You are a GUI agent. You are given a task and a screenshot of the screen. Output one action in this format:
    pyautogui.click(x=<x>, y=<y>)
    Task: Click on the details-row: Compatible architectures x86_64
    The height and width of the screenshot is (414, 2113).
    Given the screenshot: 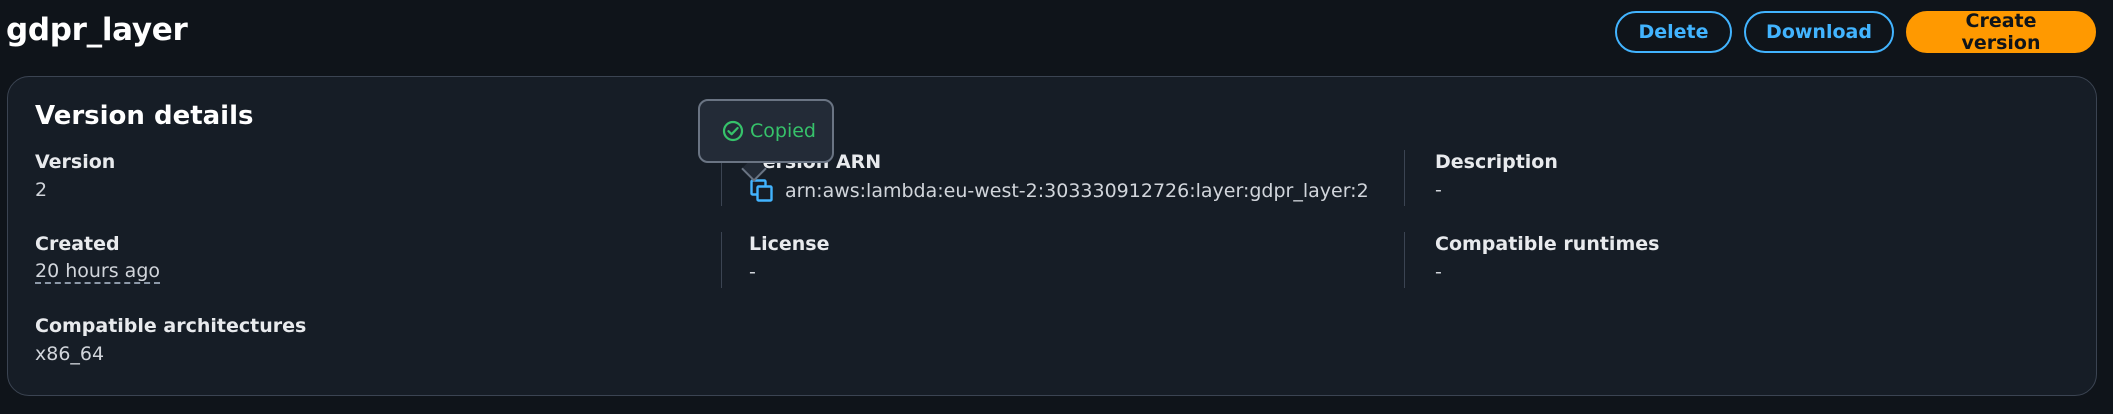 What is the action you would take?
    pyautogui.click(x=1055, y=342)
    